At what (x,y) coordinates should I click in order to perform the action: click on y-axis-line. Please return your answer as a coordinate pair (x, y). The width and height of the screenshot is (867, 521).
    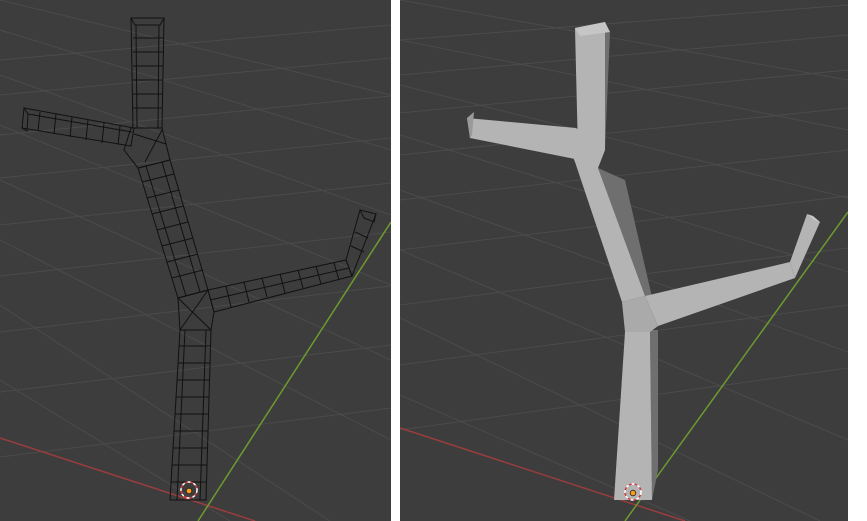
    Looking at the image, I should click on (294, 371).